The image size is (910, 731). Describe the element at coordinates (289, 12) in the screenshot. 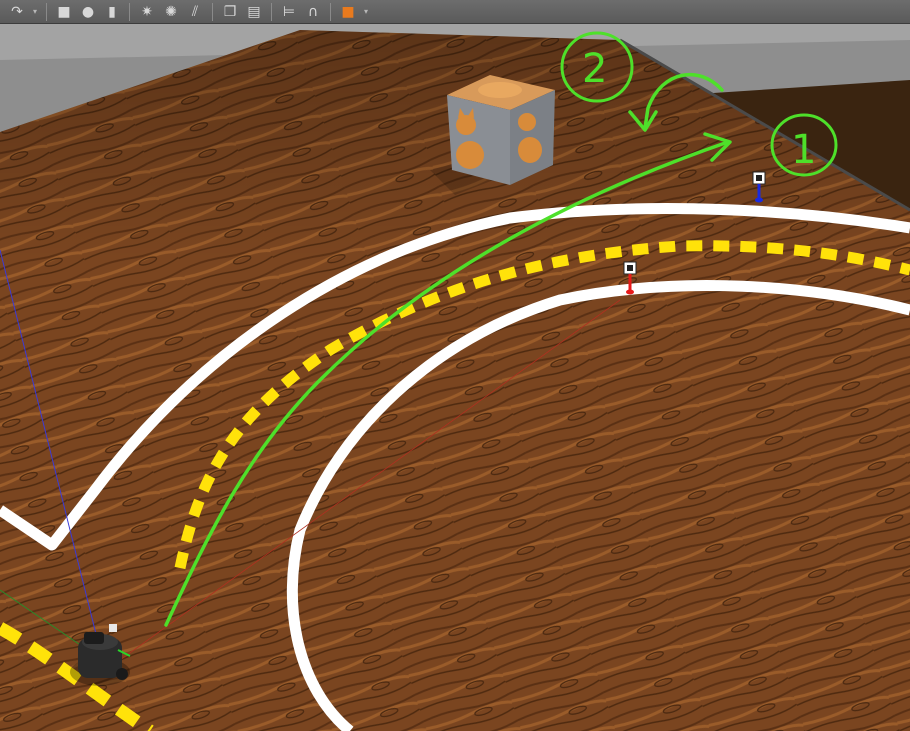

I see `align-icon: ⊨` at that location.